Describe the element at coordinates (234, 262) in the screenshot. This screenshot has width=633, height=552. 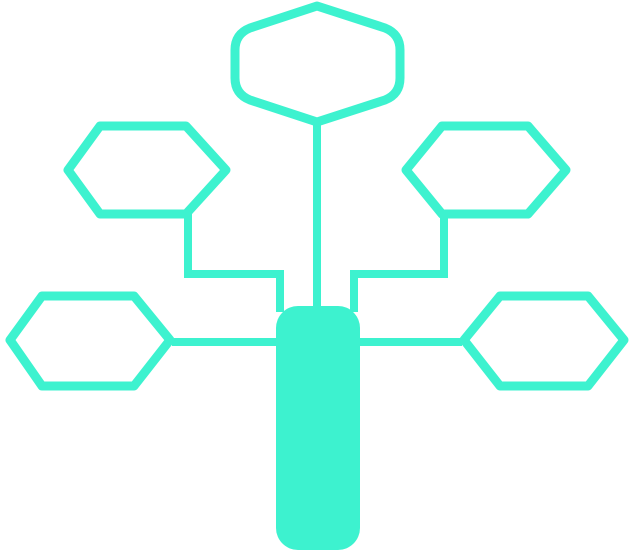
I see `connector-upper-left` at that location.